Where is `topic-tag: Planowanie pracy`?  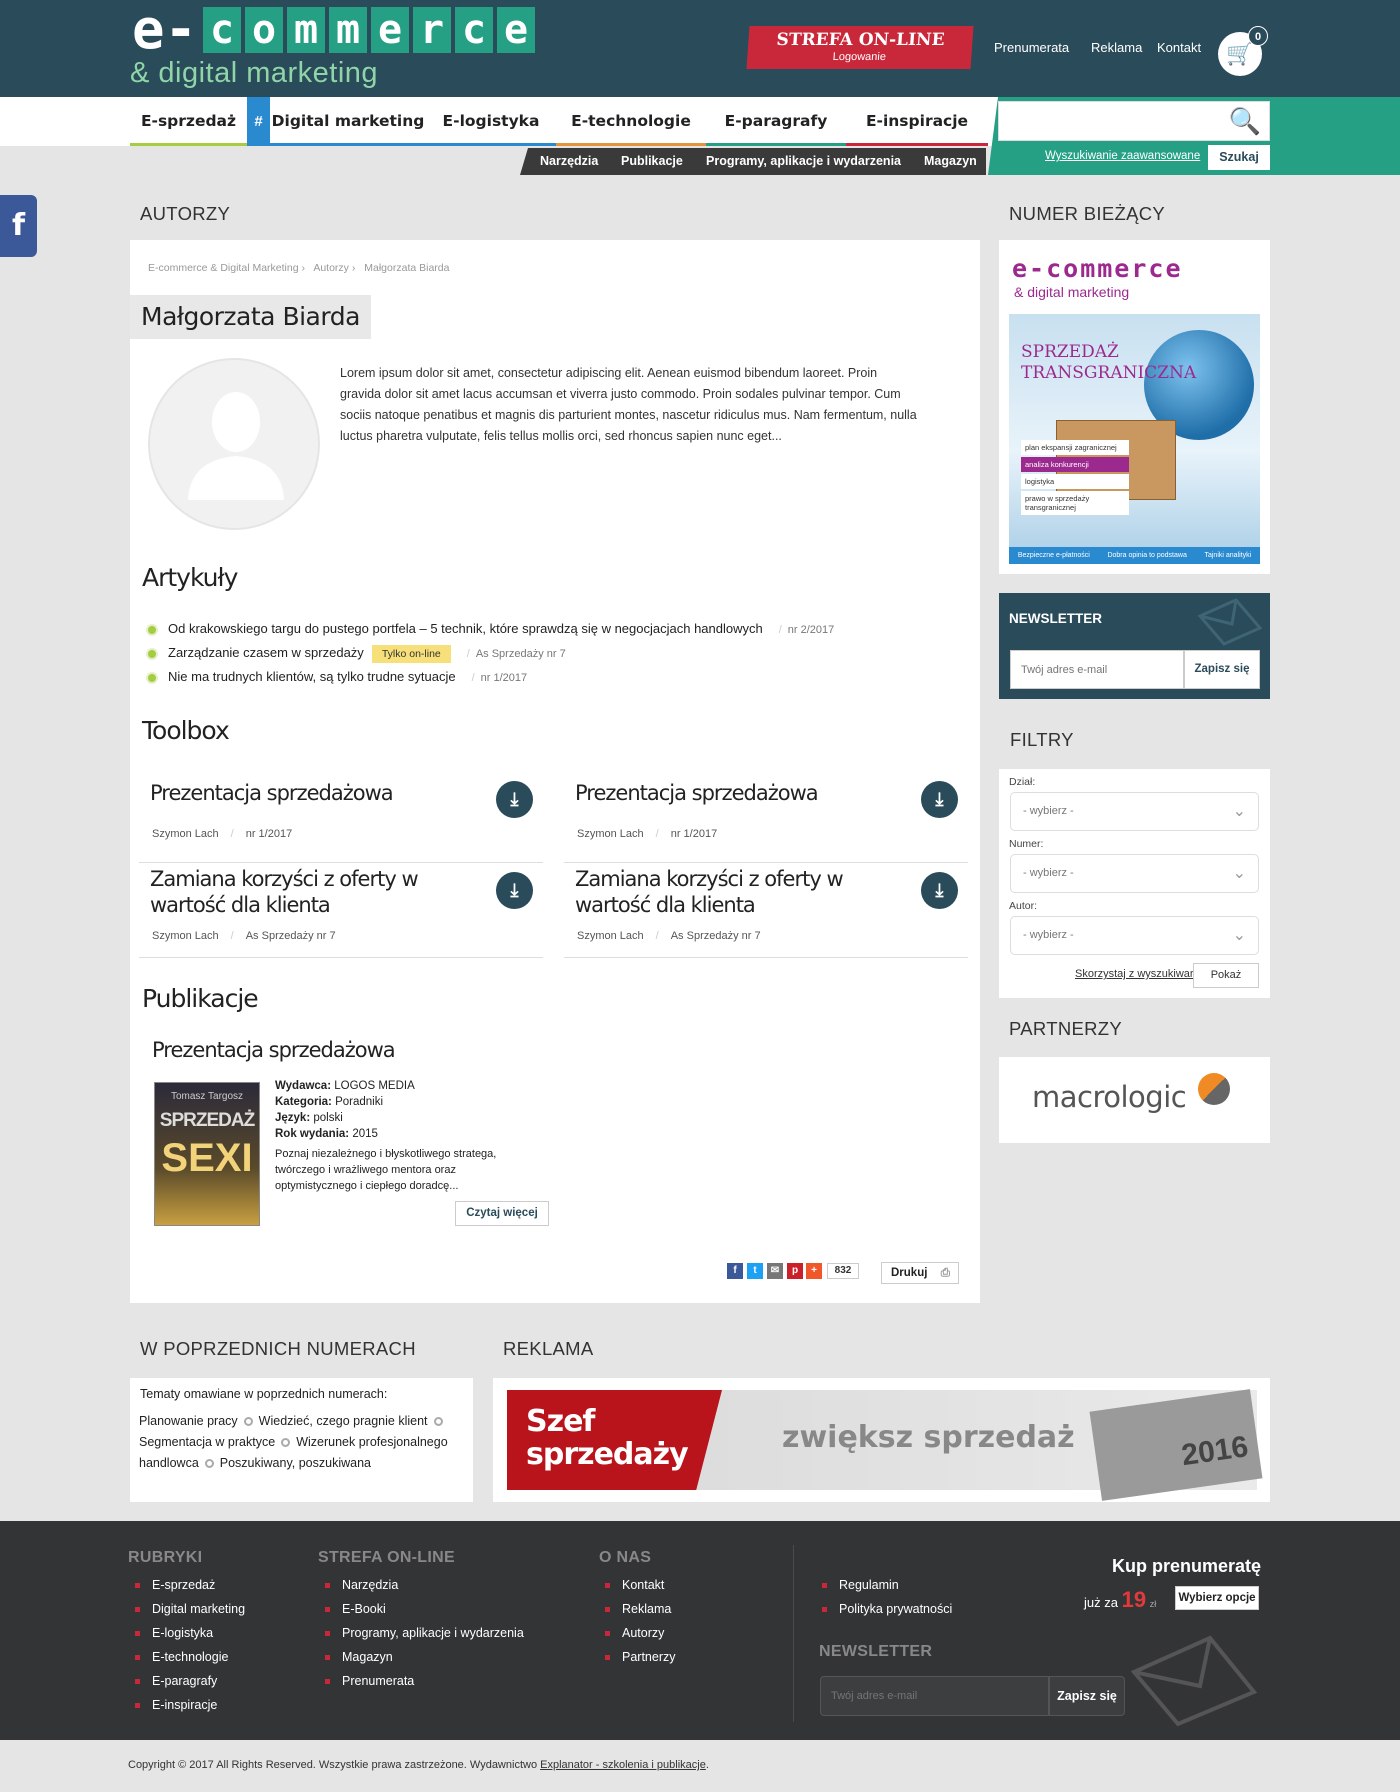 topic-tag: Planowanie pracy is located at coordinates (188, 1421).